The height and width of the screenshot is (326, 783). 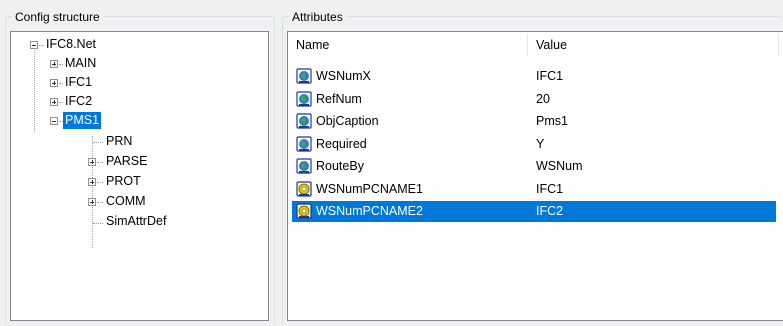 I want to click on attribute-name: Required, so click(x=341, y=143).